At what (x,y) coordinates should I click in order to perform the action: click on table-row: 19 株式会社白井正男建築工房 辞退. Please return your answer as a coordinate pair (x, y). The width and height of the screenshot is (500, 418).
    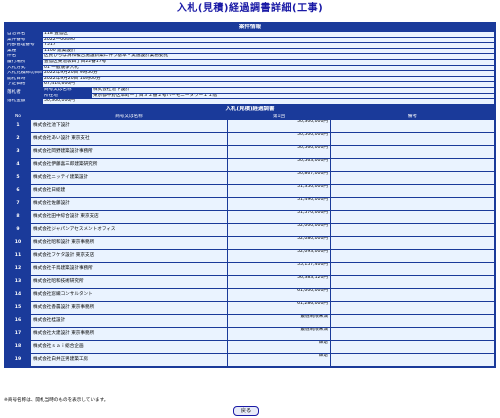
    Looking at the image, I should click on (250, 360).